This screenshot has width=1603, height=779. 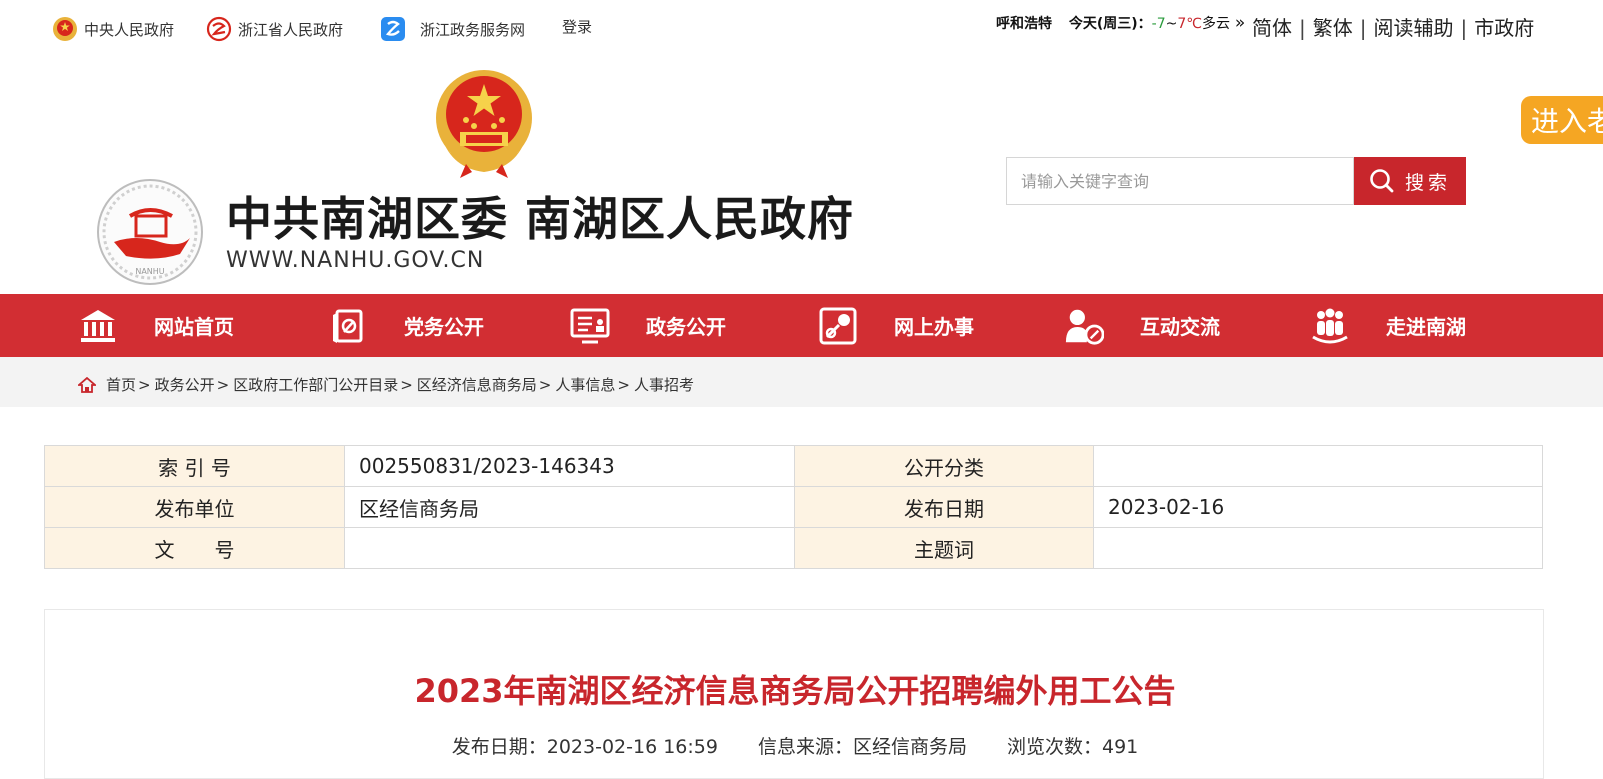 What do you see at coordinates (1427, 182) in the screenshot?
I see `search-button-label: 搜索` at bounding box center [1427, 182].